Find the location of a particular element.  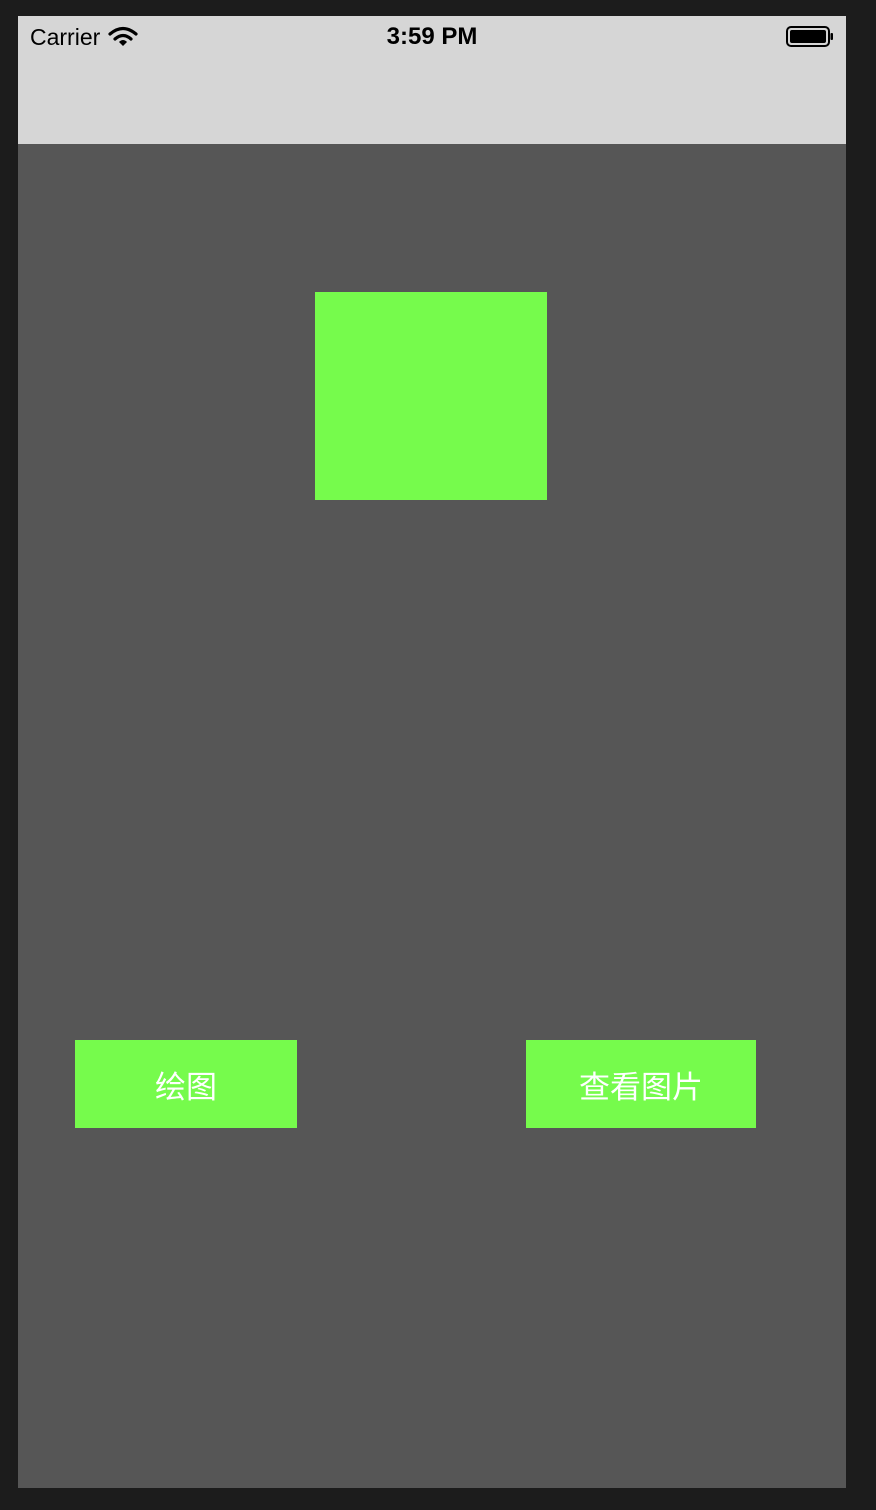

battery-icon is located at coordinates (809, 36).